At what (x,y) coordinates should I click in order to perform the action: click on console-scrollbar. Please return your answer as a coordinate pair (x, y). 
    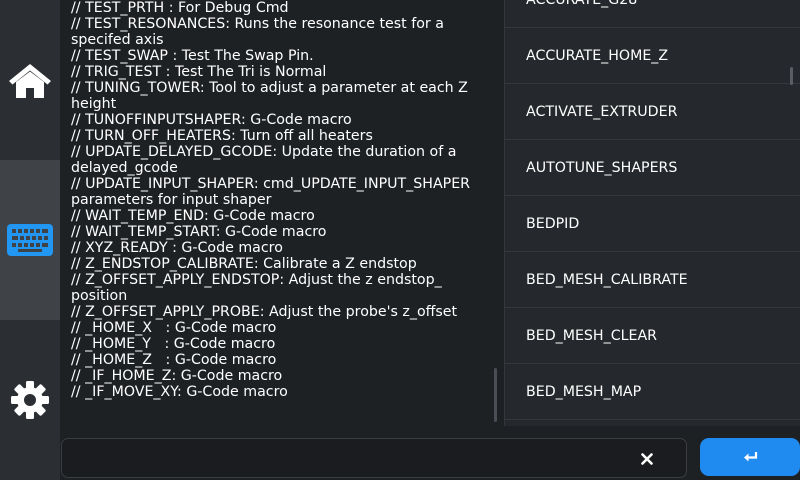
    Looking at the image, I should click on (495, 395).